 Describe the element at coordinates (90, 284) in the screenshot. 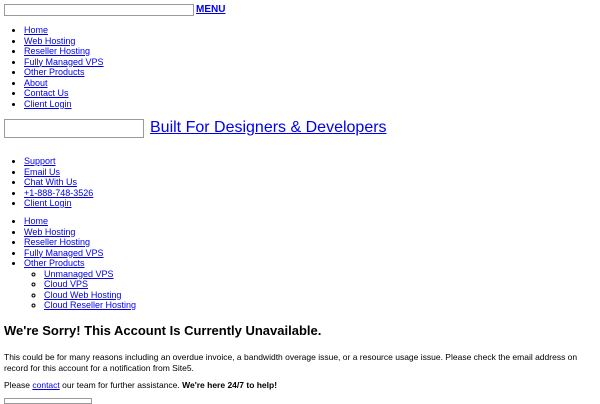

I see `submenu-item-cloud-vps: Cloud VPS` at that location.